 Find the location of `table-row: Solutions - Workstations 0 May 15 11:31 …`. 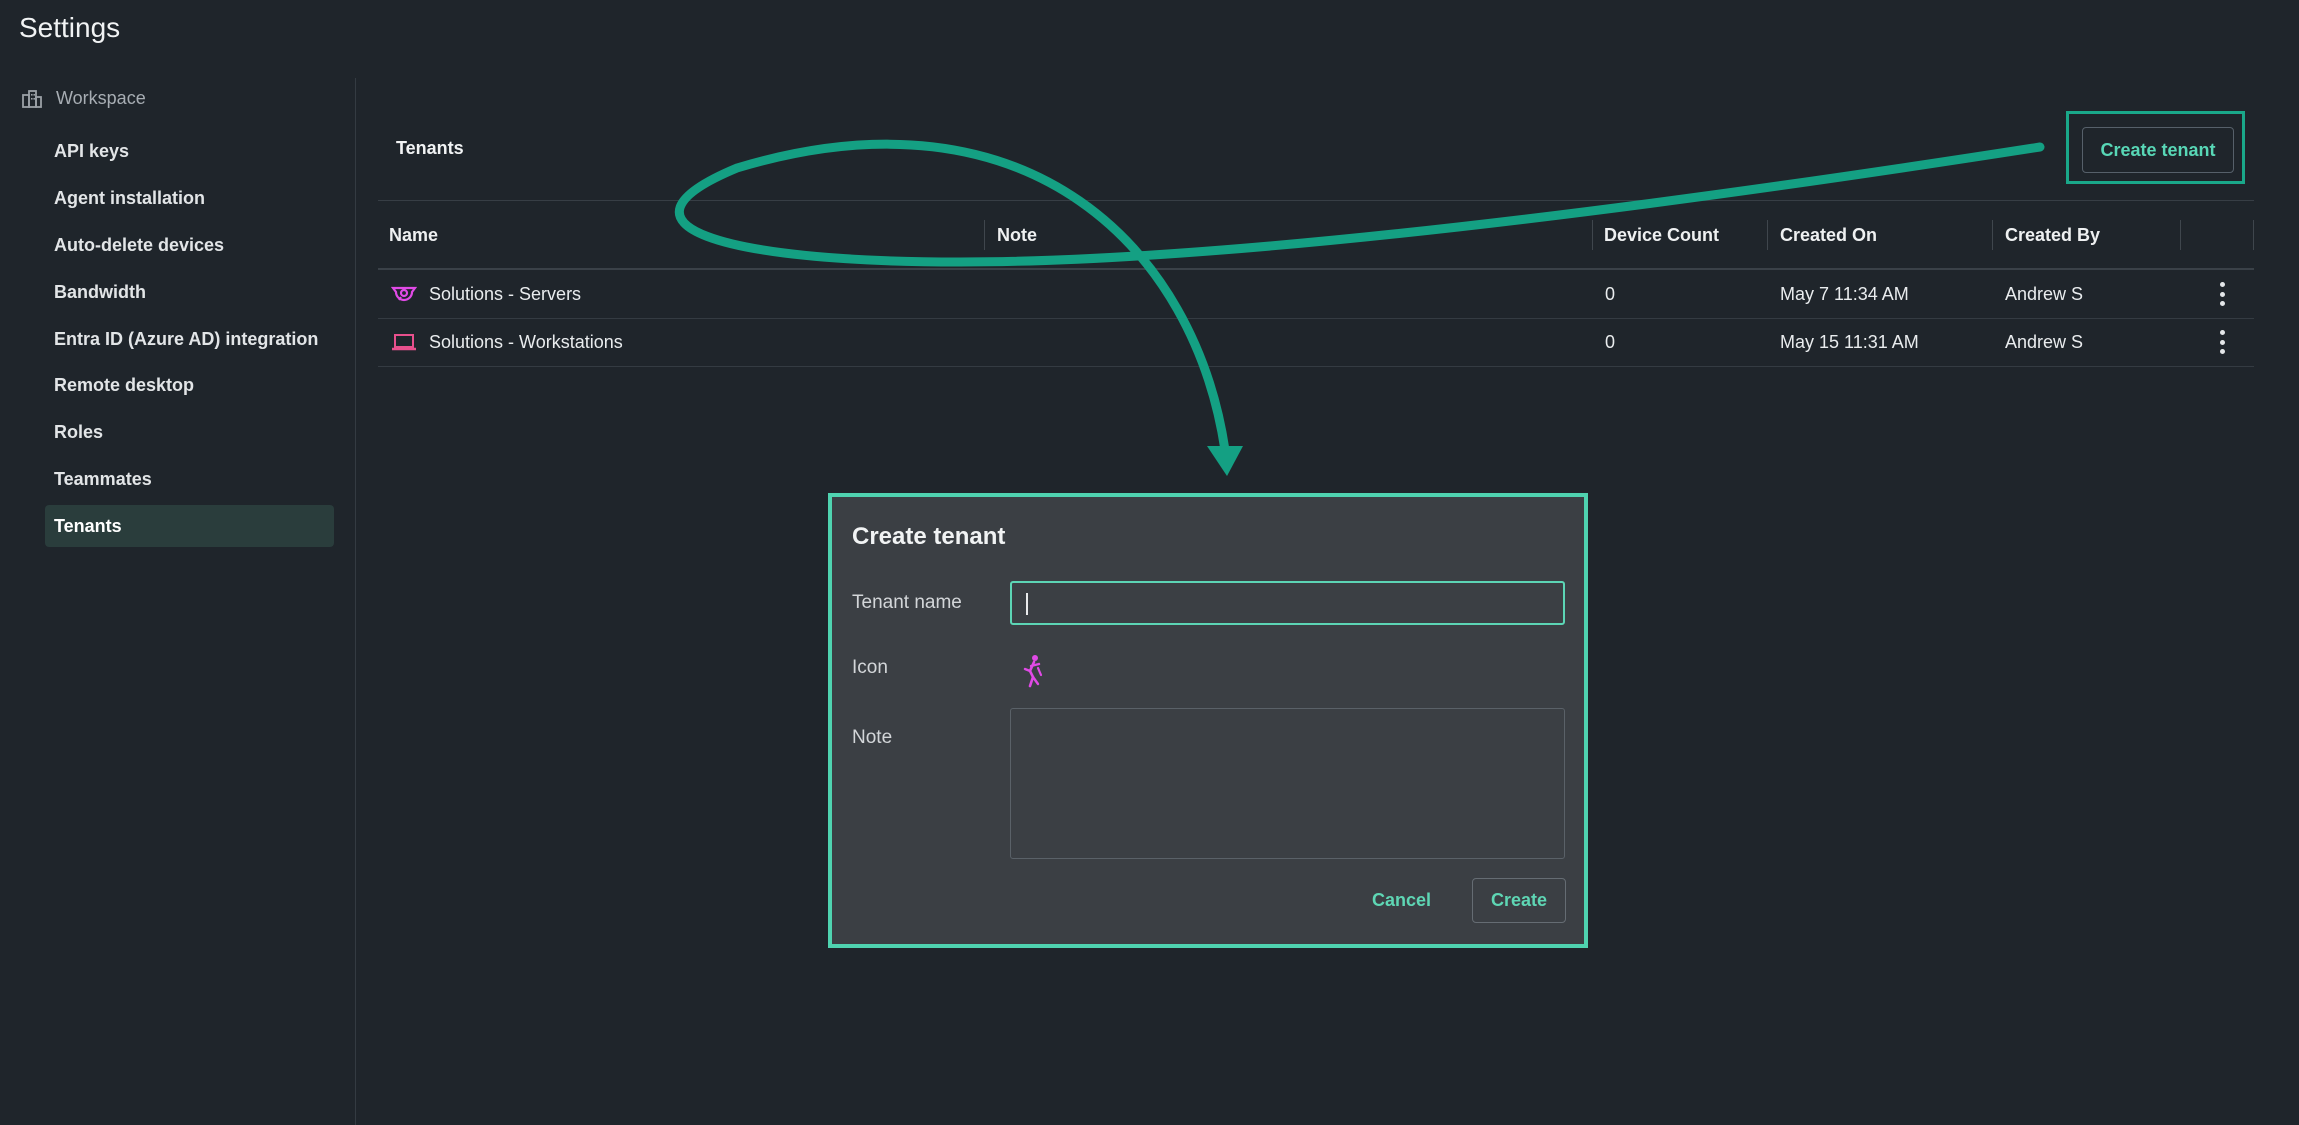

table-row: Solutions - Workstations 0 May 15 11:31 … is located at coordinates (1316, 342).